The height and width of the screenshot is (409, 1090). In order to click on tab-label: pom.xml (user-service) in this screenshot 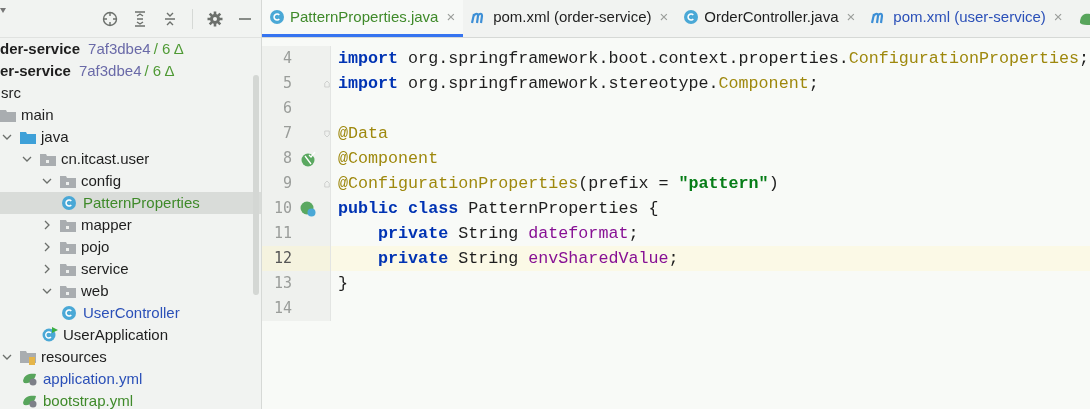, I will do `click(969, 16)`.